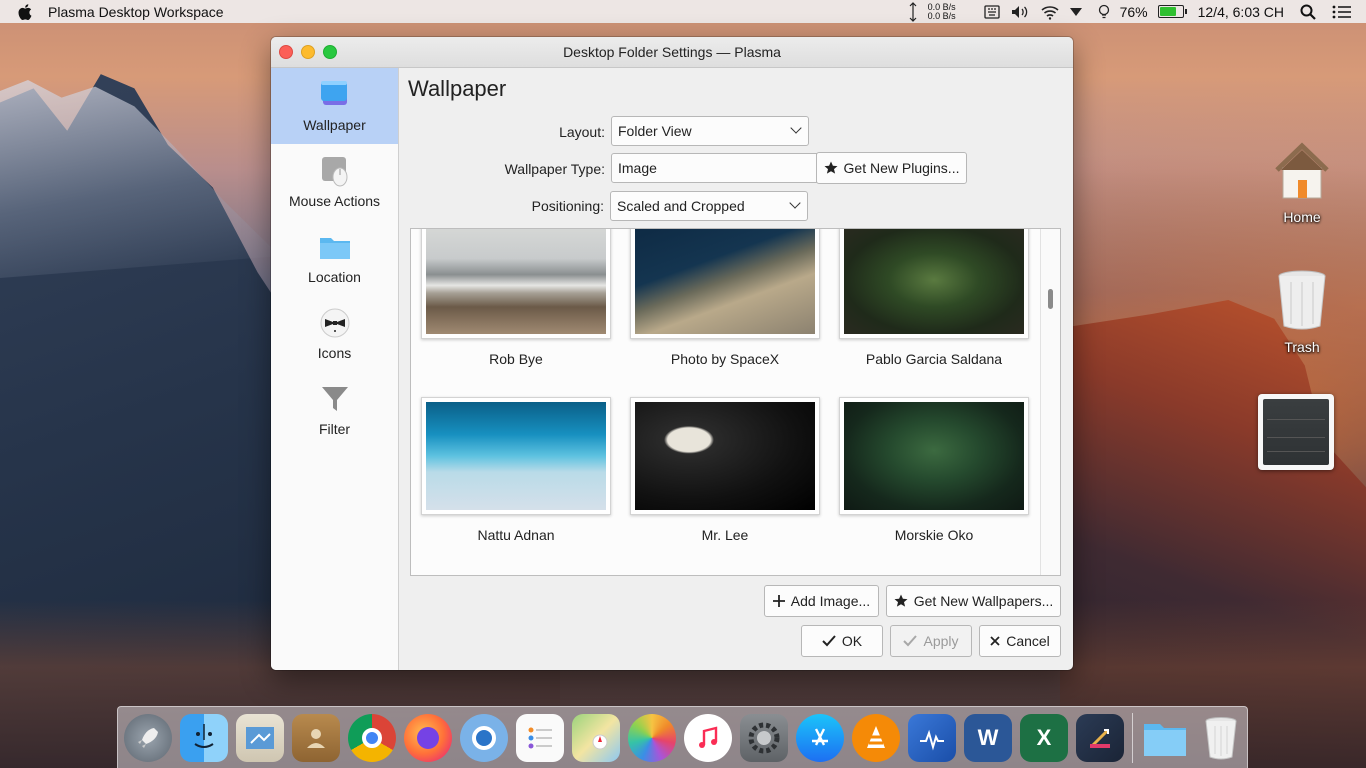 The height and width of the screenshot is (768, 1366). I want to click on system-preferences-icon, so click(764, 737).